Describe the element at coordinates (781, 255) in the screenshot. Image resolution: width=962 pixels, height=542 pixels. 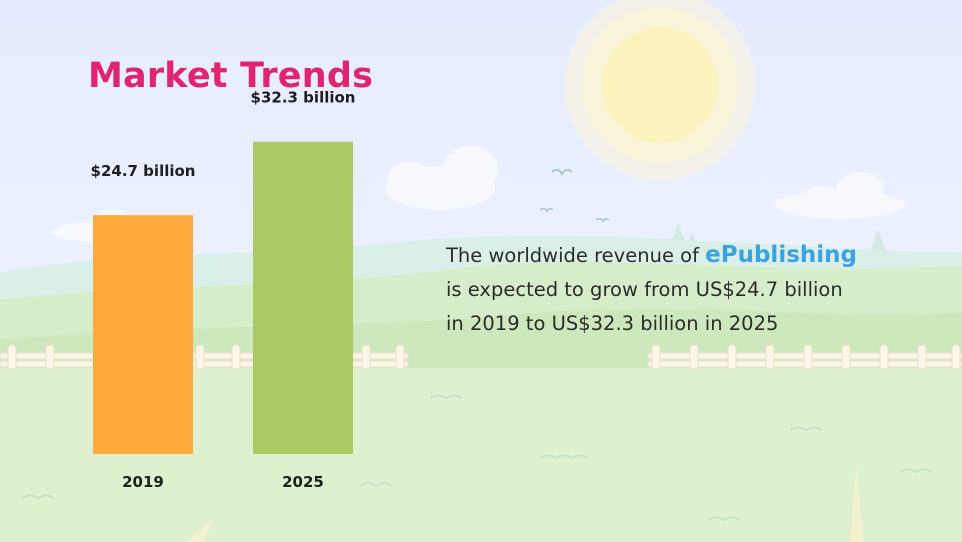
I see `epublishing-highlight: ePublishing` at that location.